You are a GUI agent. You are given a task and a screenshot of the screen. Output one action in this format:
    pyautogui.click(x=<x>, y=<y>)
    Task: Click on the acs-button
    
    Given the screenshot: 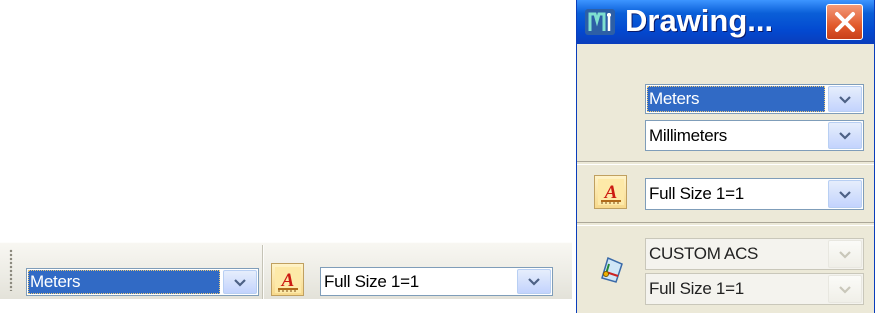 What is the action you would take?
    pyautogui.click(x=610, y=268)
    